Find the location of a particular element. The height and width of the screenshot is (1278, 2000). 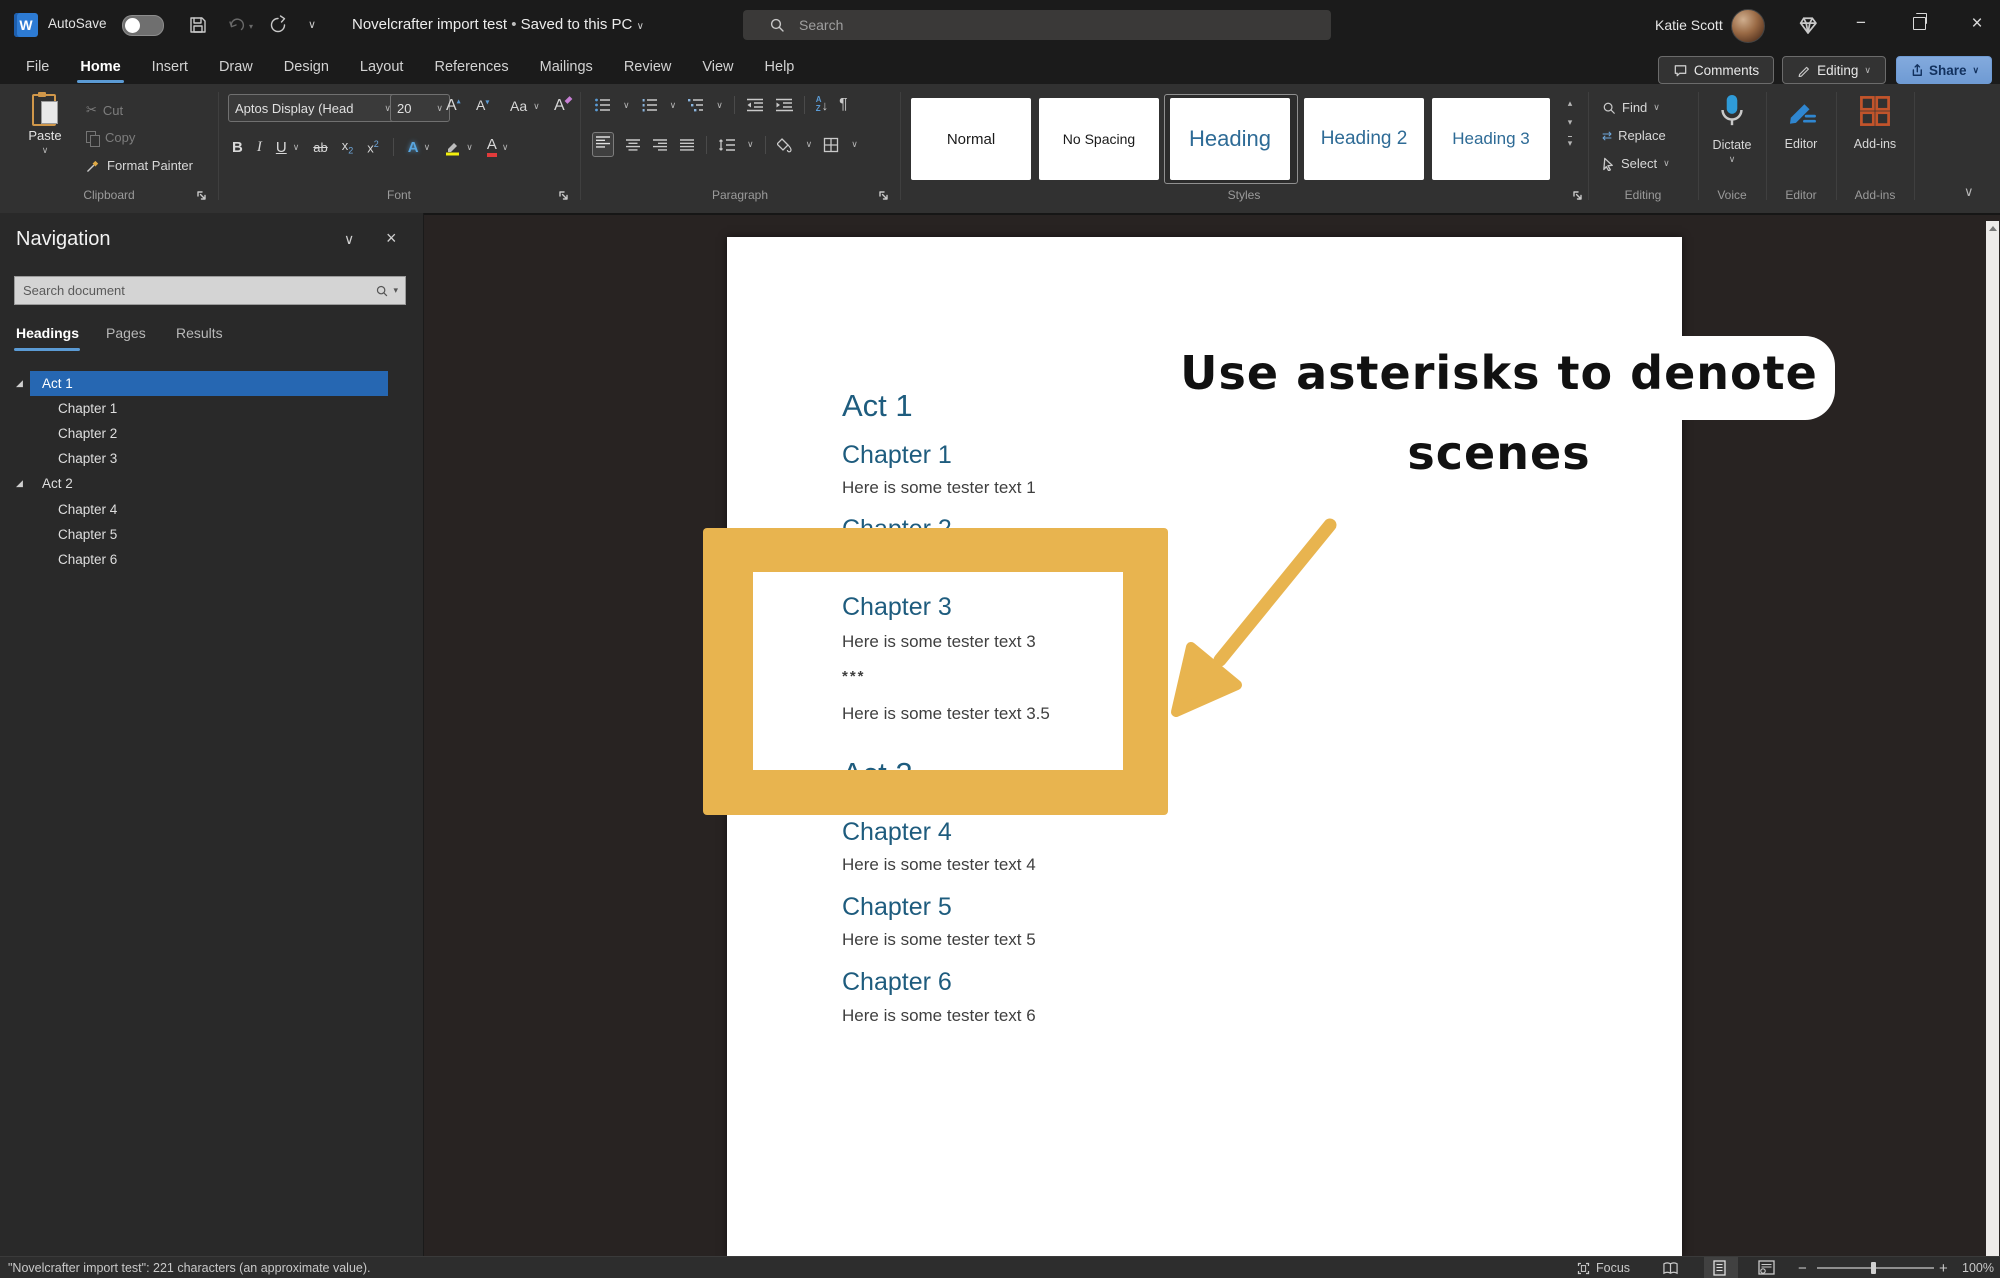

editor-button: Editor is located at coordinates (1801, 122).